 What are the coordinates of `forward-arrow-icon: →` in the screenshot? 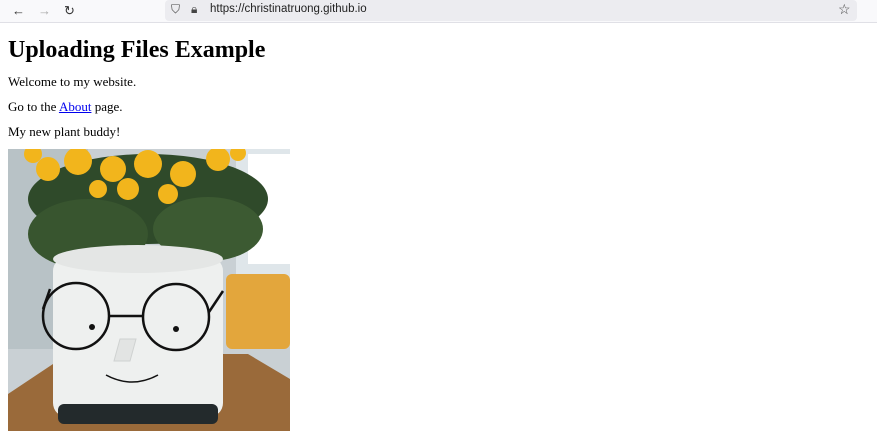 It's located at (44, 10).